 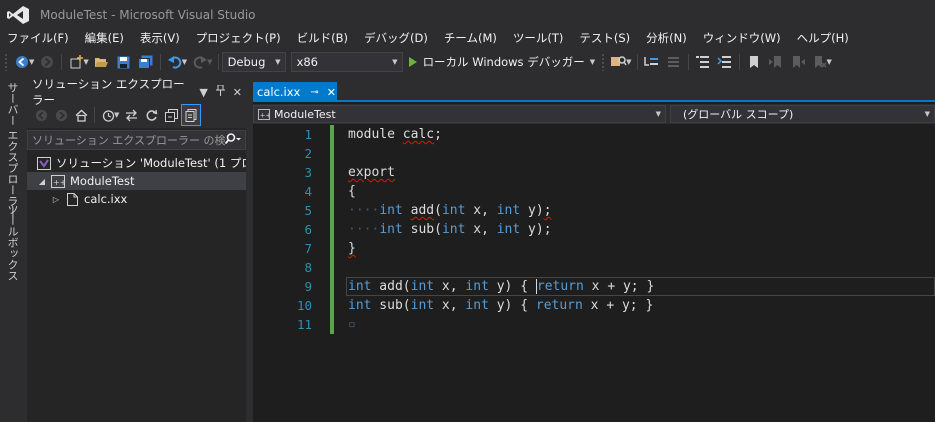 I want to click on cpp-project-icon: ++, so click(x=58, y=181).